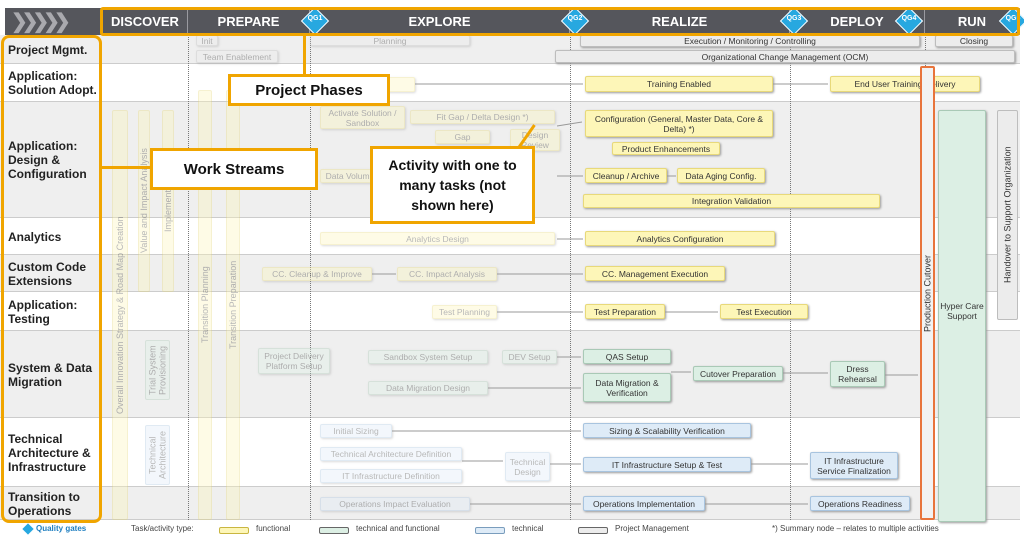 The image size is (1024, 543). I want to click on activity-data-migration-design: Data Migration Design, so click(428, 388).